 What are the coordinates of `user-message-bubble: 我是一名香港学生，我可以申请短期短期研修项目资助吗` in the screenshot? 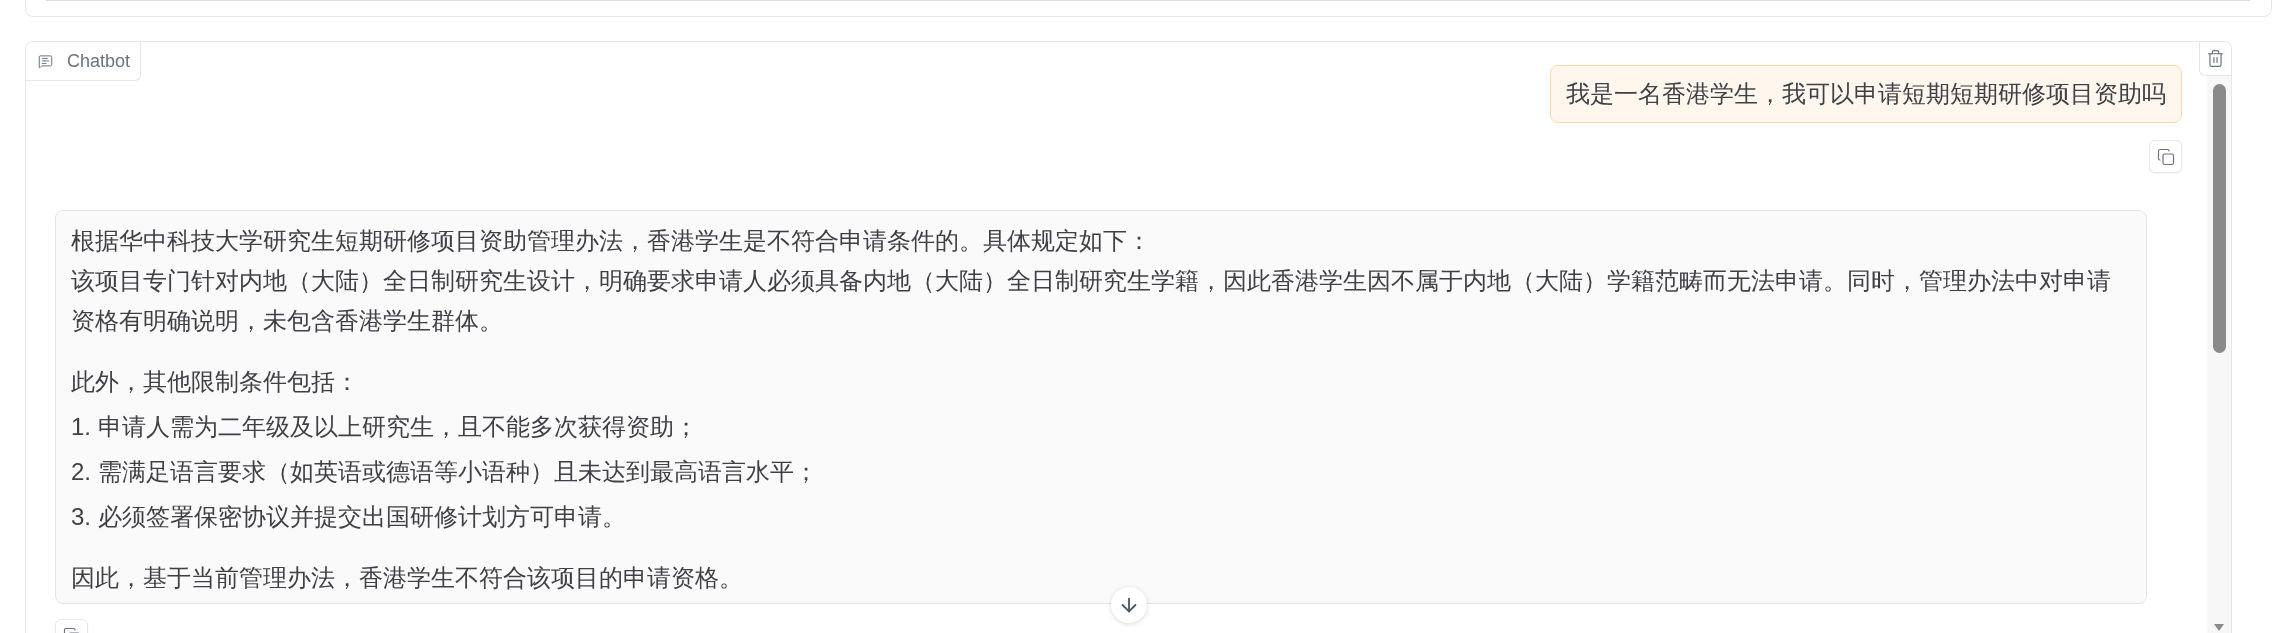 It's located at (1866, 94).